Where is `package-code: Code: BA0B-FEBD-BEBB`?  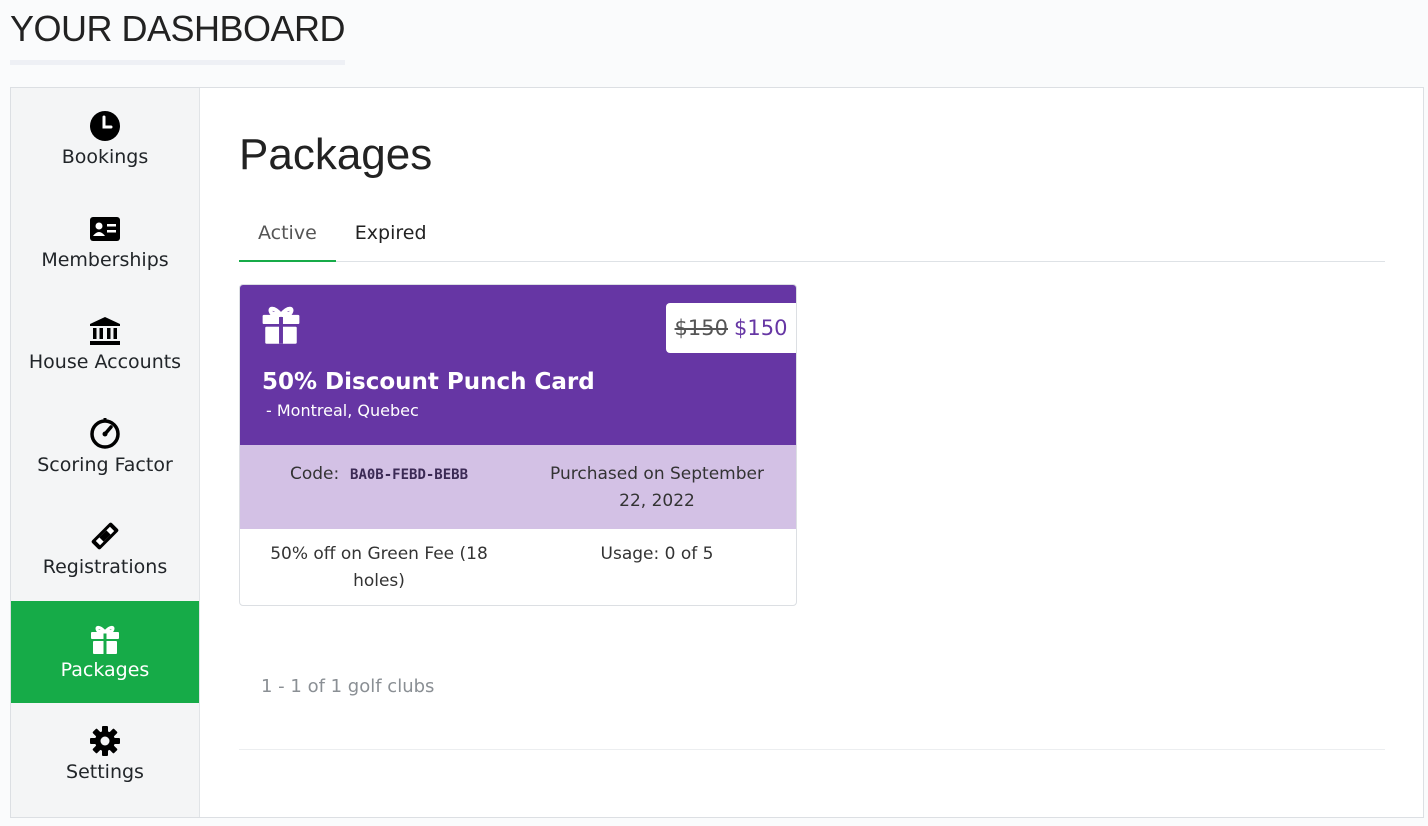
package-code: Code: BA0B-FEBD-BEBB is located at coordinates (379, 487).